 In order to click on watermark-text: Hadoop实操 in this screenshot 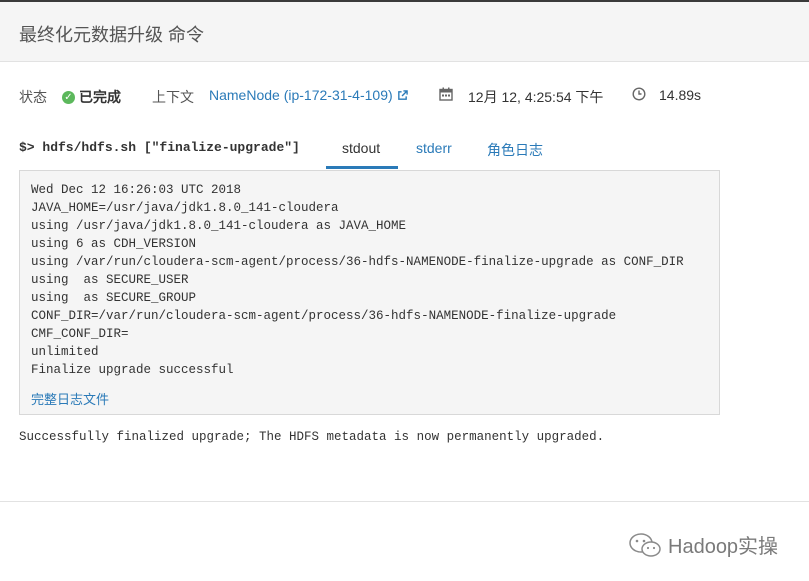, I will do `click(723, 547)`.